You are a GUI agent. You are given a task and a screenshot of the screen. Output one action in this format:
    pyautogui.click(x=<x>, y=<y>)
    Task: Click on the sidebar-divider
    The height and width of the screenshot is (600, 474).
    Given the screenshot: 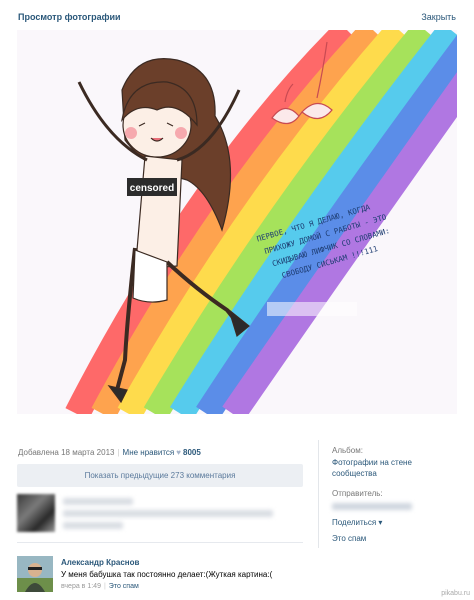 What is the action you would take?
    pyautogui.click(x=318, y=494)
    